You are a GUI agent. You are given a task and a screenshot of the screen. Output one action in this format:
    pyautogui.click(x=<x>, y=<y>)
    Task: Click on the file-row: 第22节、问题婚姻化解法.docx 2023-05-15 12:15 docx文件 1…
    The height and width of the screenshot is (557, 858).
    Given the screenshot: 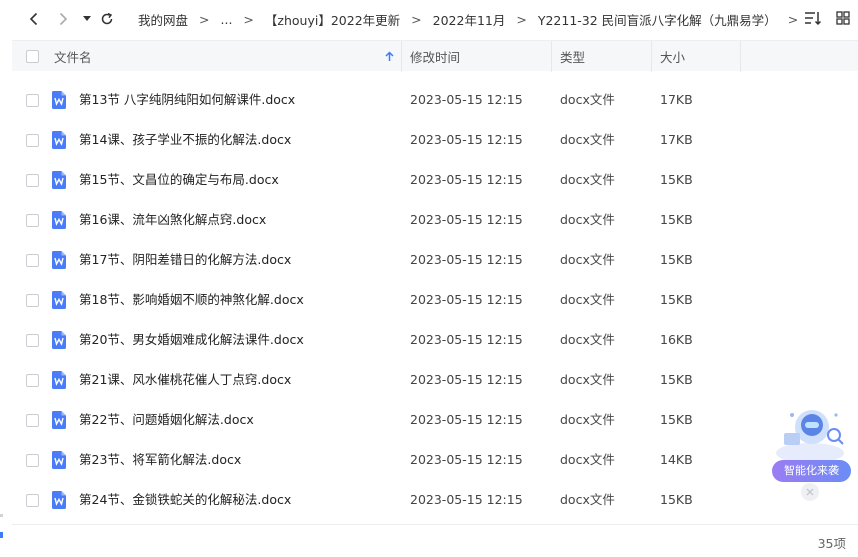 What is the action you would take?
    pyautogui.click(x=435, y=420)
    